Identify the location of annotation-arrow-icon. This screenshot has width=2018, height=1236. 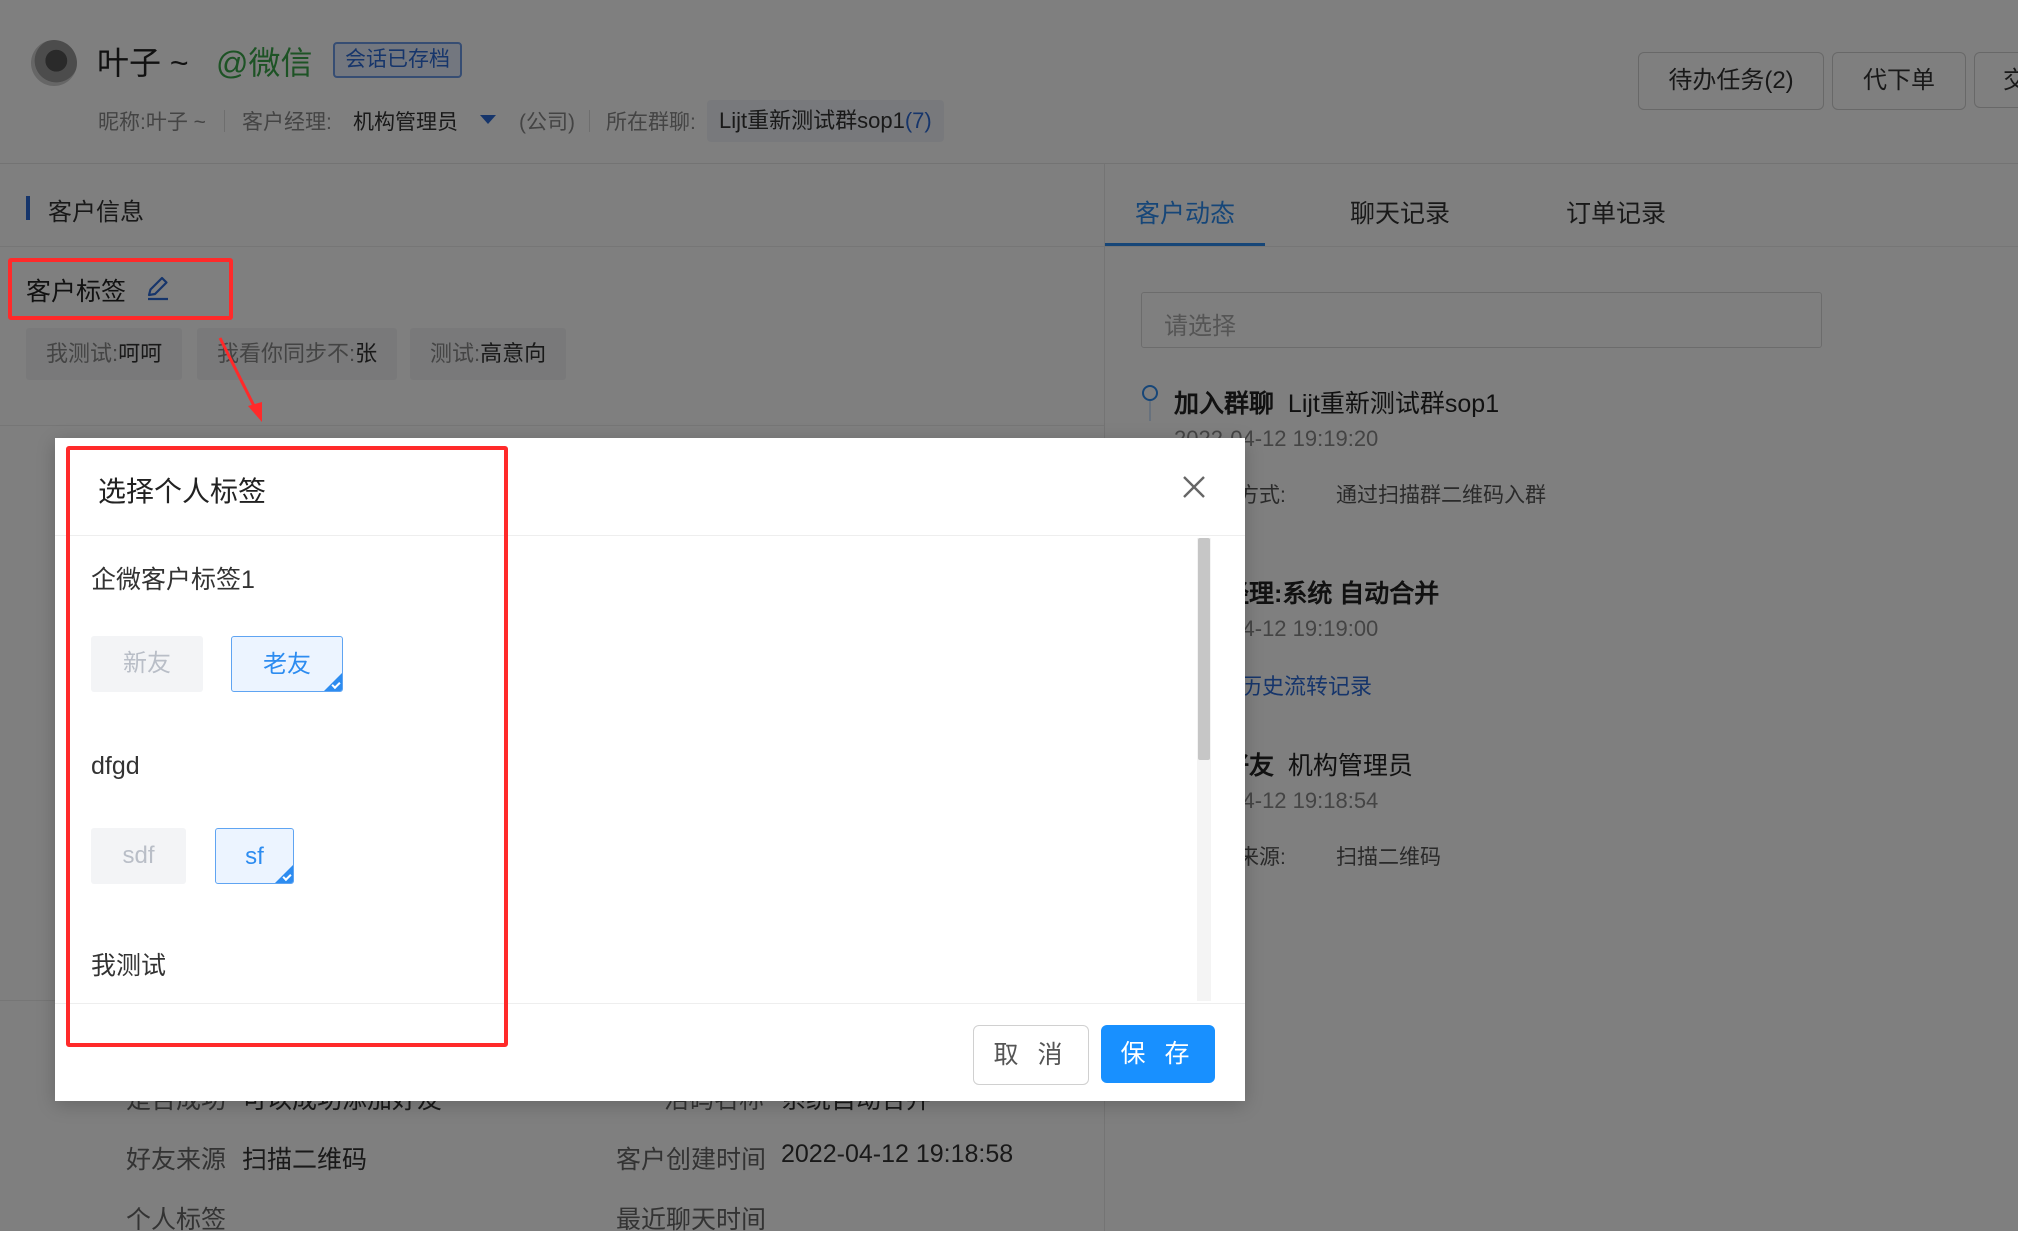
(240, 379).